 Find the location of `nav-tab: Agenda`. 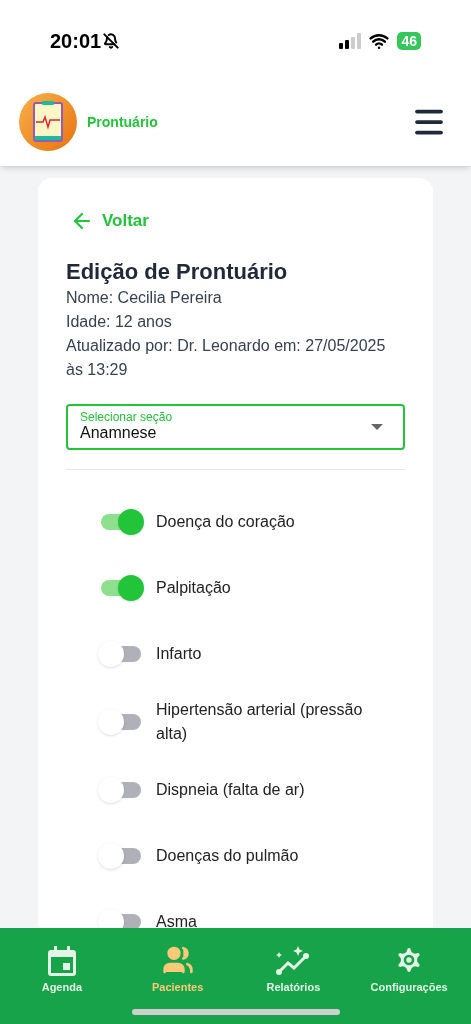

nav-tab: Agenda is located at coordinates (61, 970).